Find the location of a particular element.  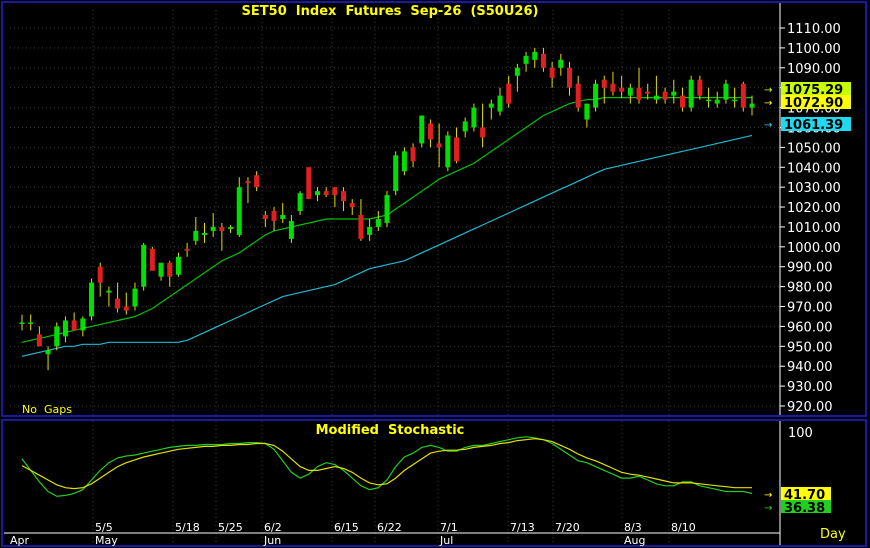

date-tick-label: 6/15 is located at coordinates (346, 527).